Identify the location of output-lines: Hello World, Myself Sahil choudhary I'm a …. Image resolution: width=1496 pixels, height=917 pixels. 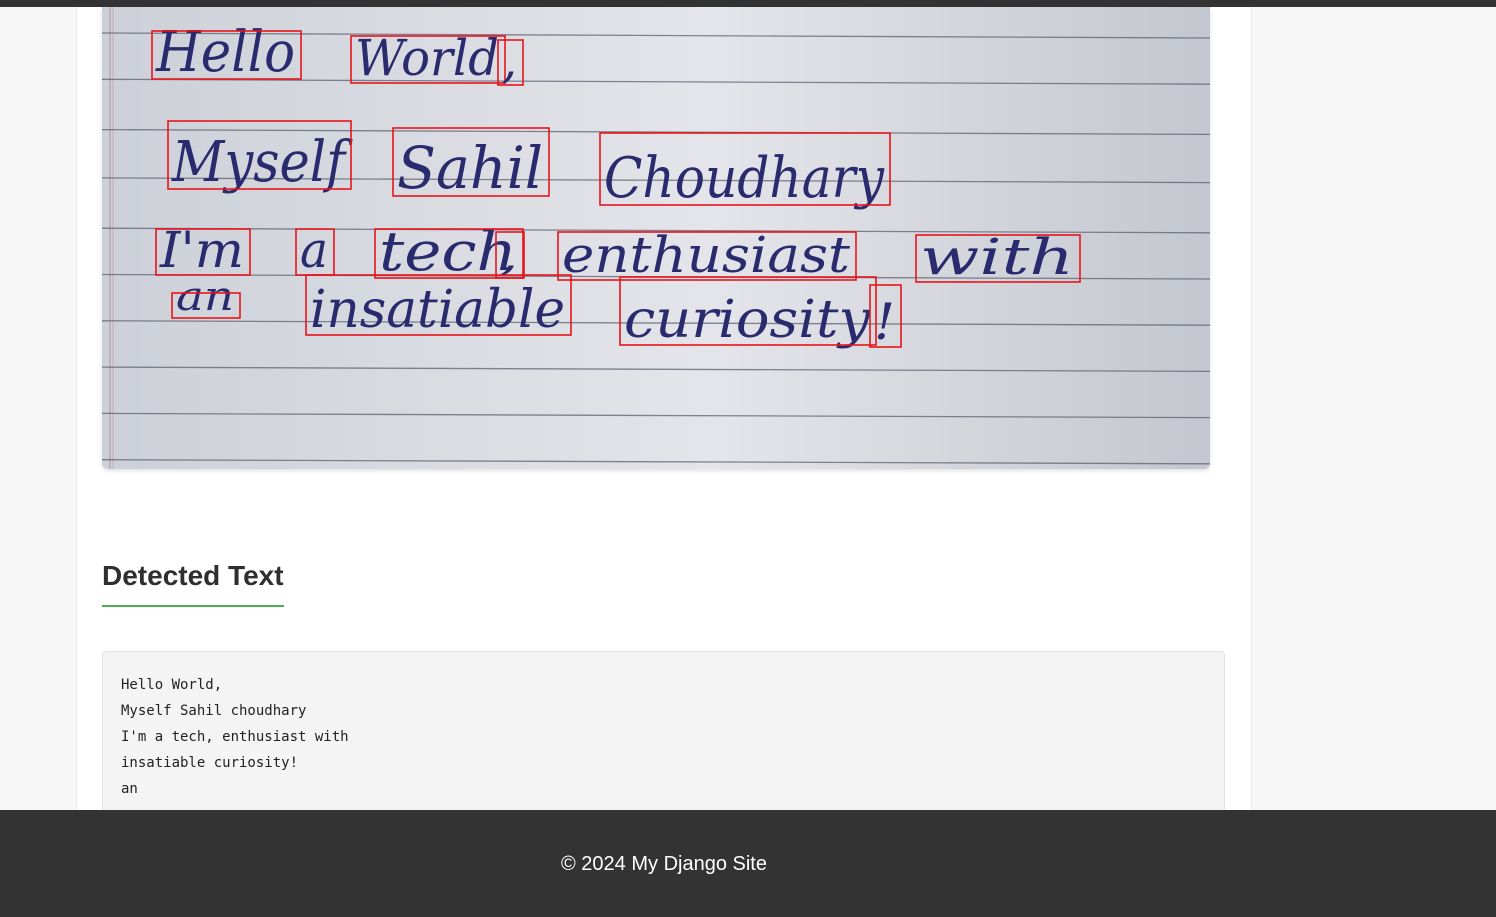
(235, 737).